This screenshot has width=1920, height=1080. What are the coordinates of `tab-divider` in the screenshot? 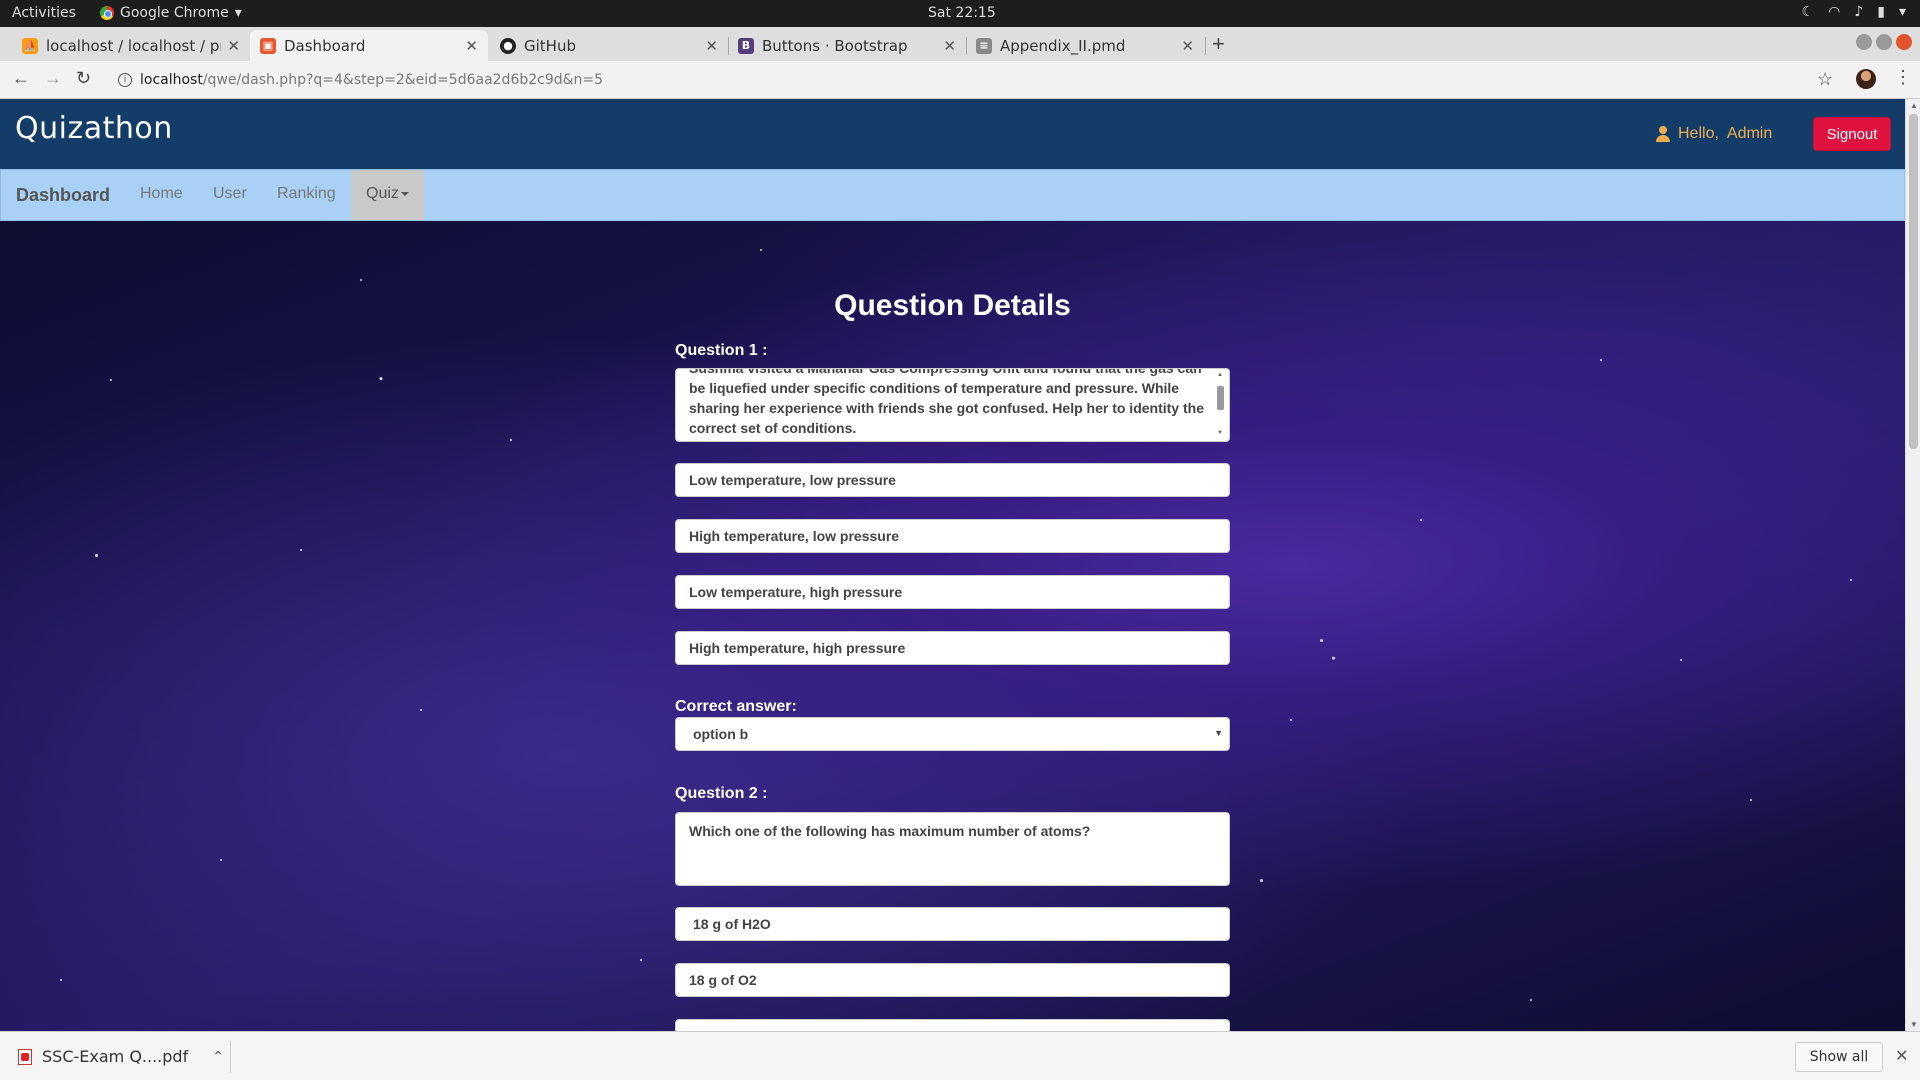 It's located at (1205, 46).